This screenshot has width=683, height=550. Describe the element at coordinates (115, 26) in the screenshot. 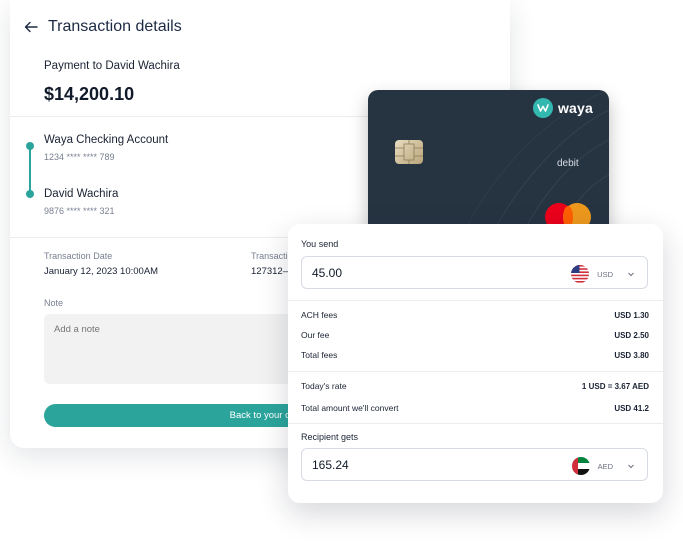

I see `page-title: Transaction details` at that location.